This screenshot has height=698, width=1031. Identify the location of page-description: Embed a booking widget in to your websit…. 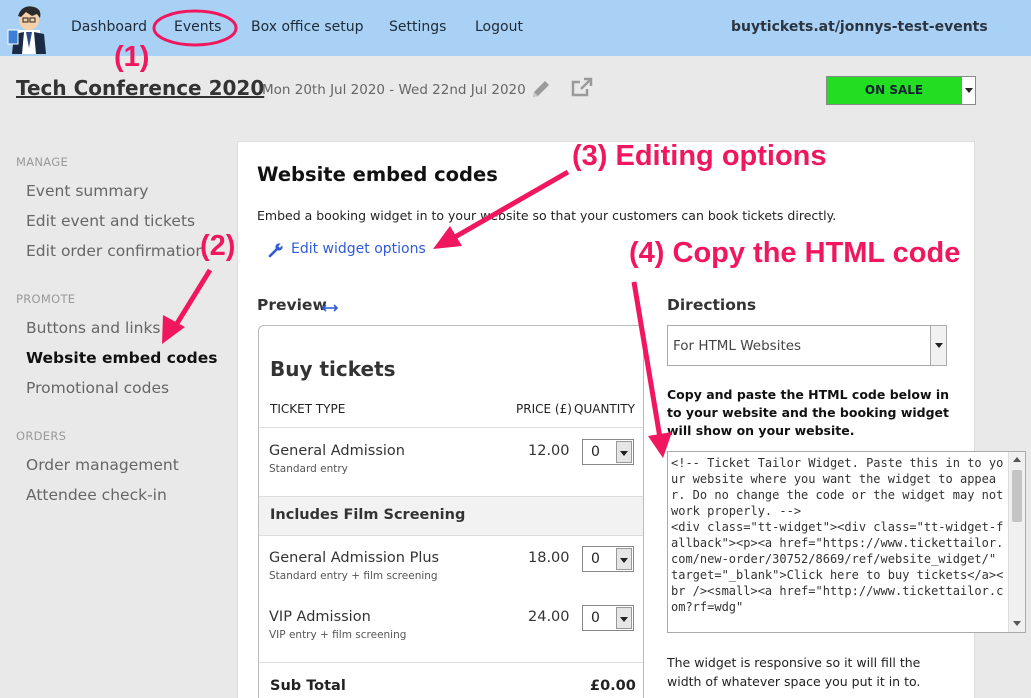
(547, 215).